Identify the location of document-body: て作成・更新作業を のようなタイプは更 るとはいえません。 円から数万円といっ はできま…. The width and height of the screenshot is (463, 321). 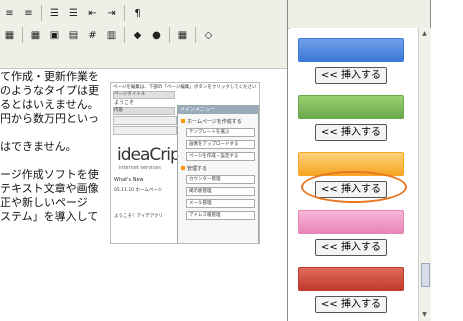
(55, 147).